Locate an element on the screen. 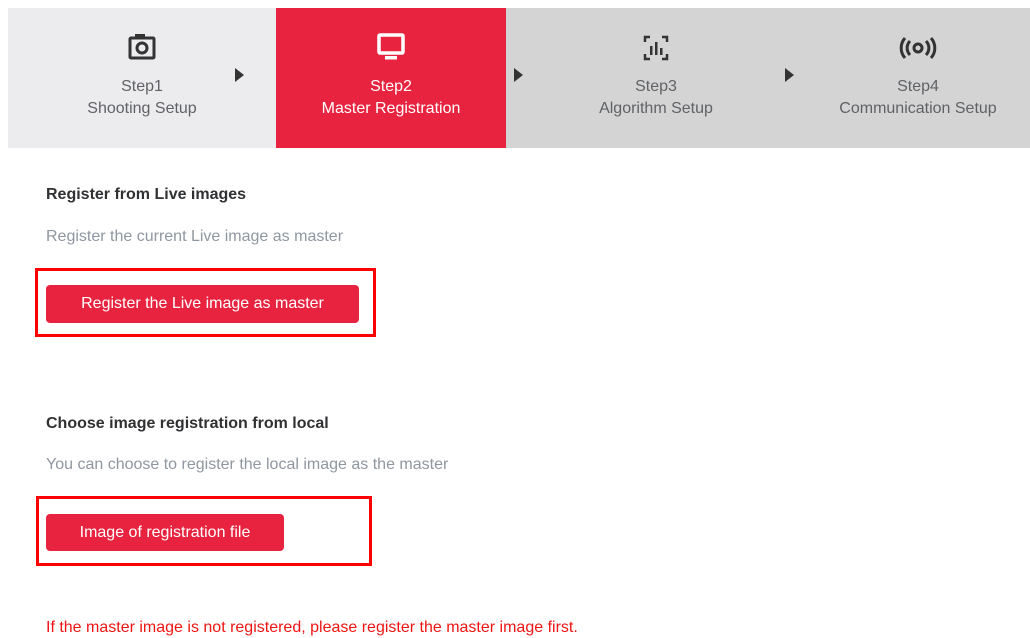  local-section-title: Choose image registration from local is located at coordinates (187, 423).